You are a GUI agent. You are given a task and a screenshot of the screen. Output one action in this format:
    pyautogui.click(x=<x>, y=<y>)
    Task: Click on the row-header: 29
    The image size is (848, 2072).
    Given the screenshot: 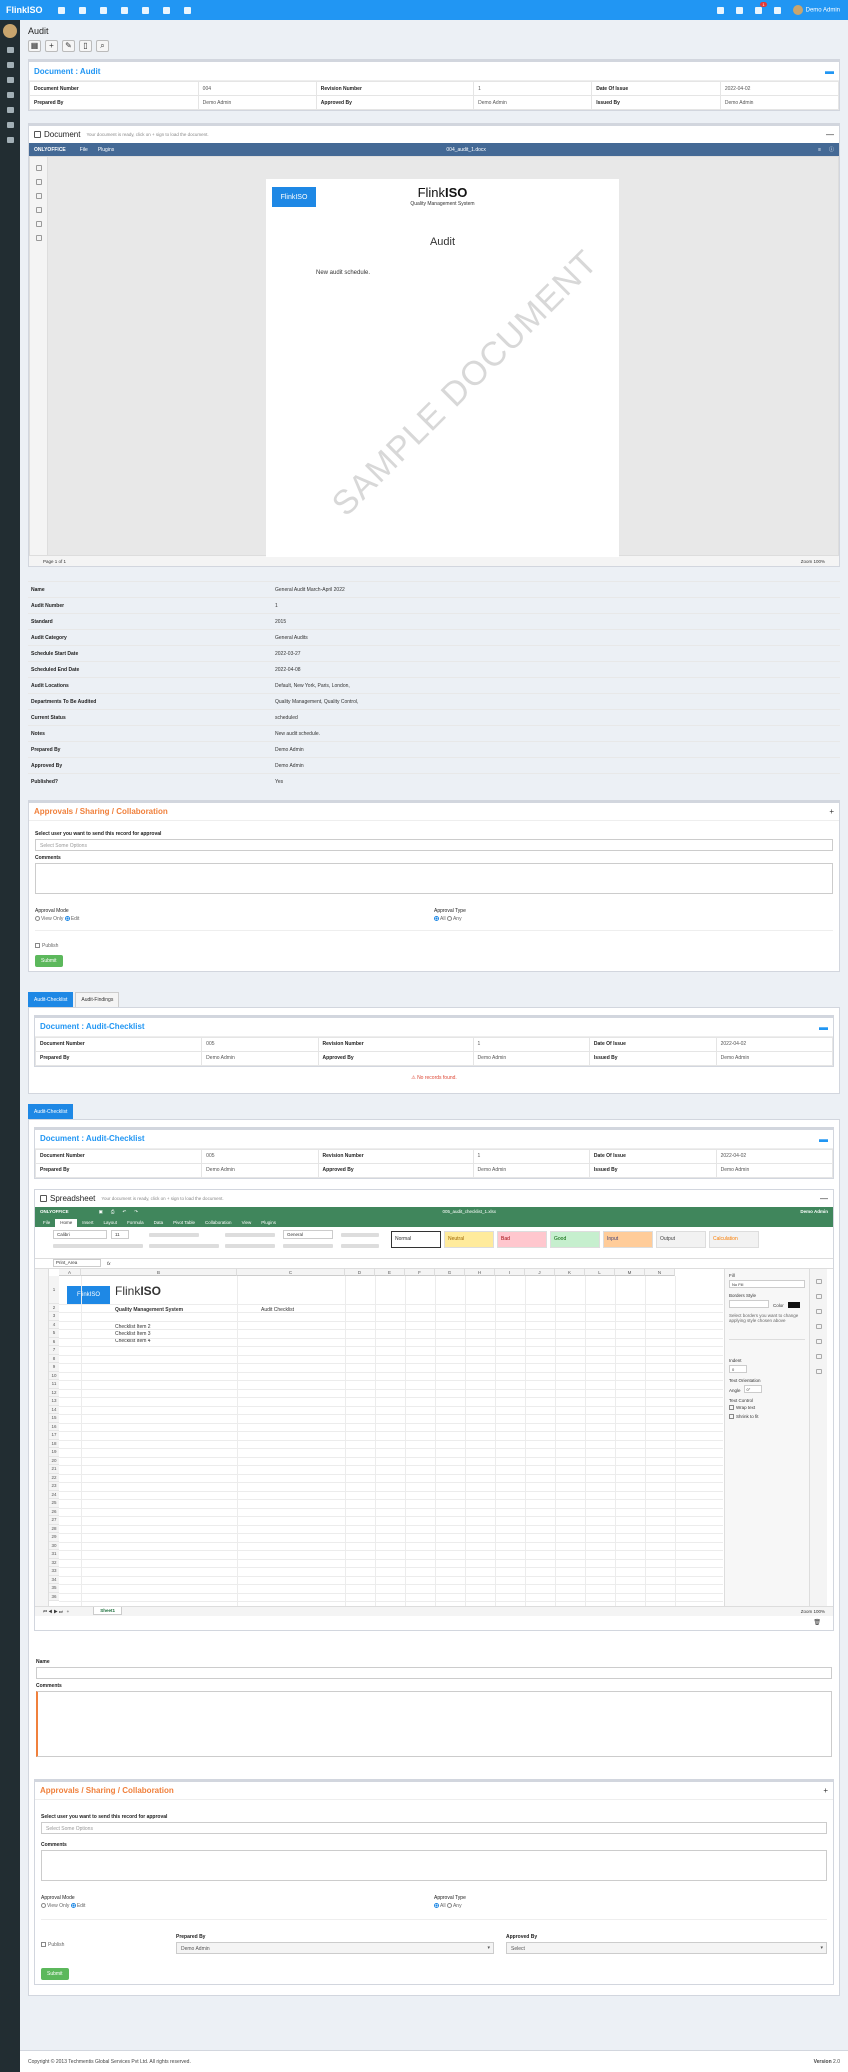 What is the action you would take?
    pyautogui.click(x=54, y=1537)
    